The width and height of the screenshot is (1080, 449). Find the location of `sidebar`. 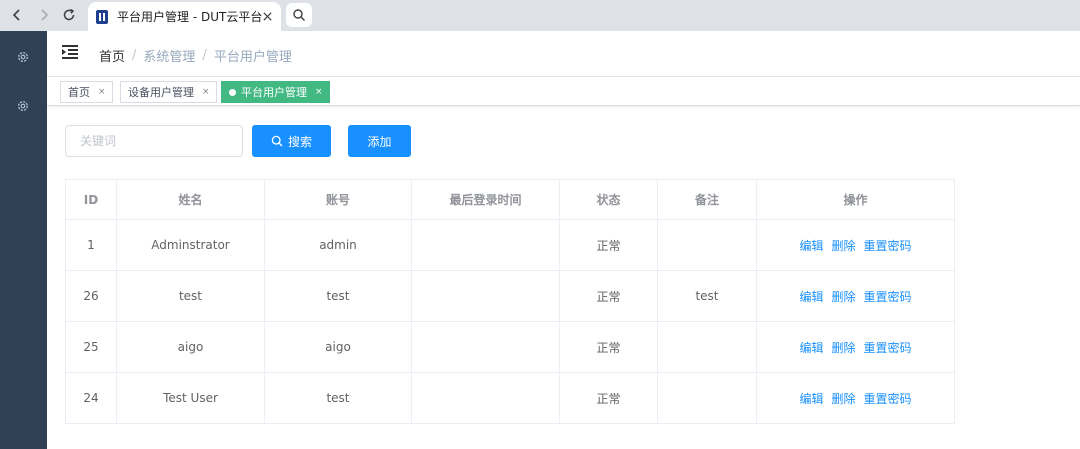

sidebar is located at coordinates (23, 240).